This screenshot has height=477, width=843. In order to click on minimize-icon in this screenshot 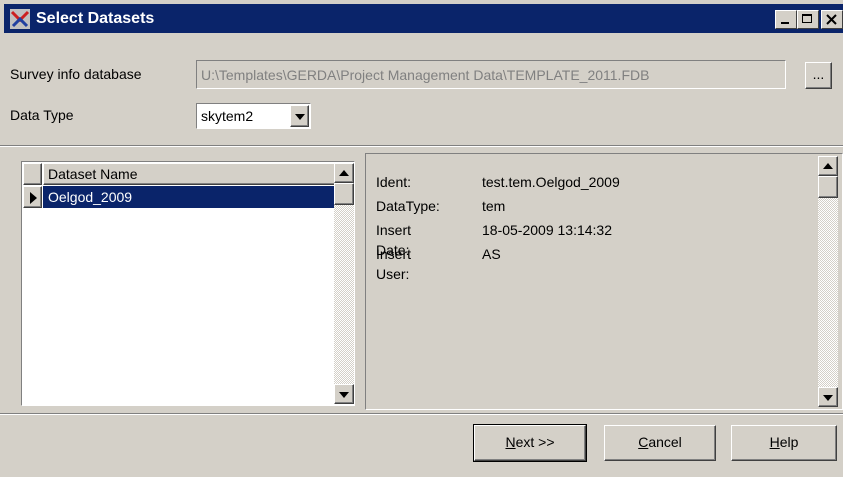, I will do `click(785, 23)`.